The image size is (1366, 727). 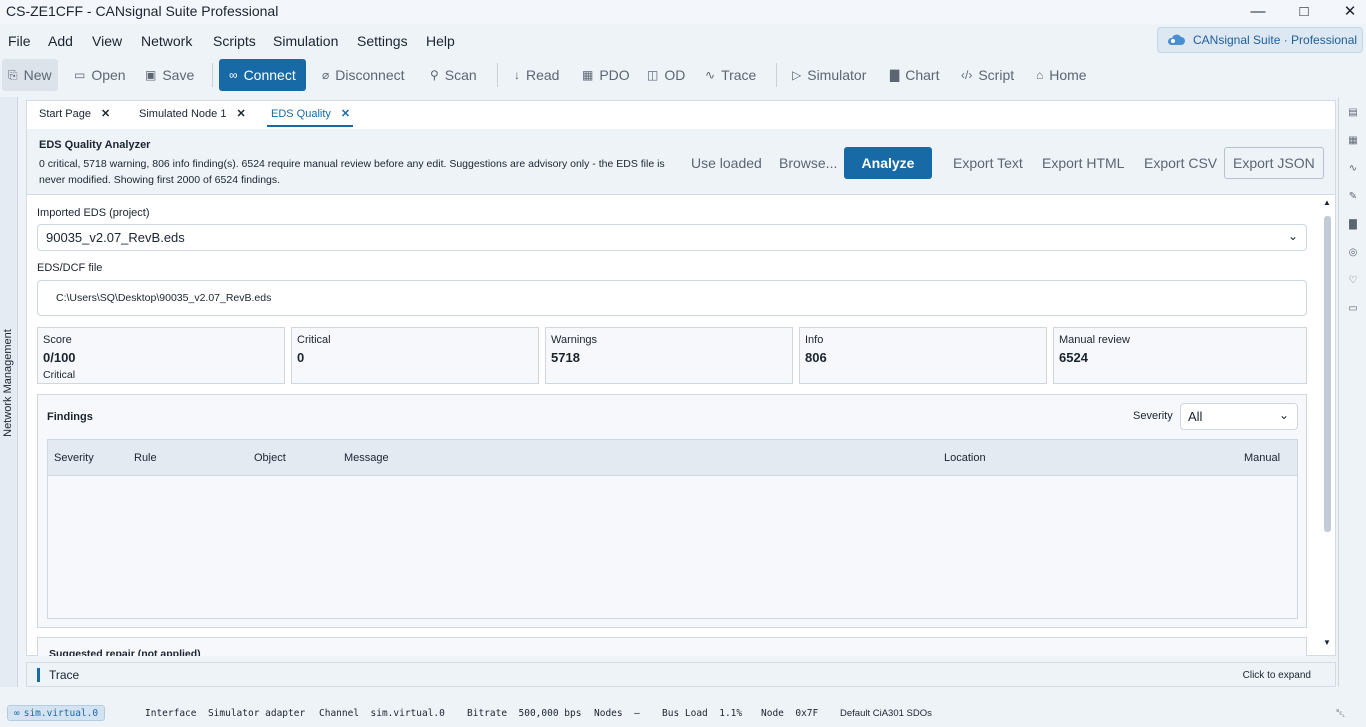 What do you see at coordinates (95, 145) in the screenshot?
I see `analyzer-title: EDS Quality Analyzer` at bounding box center [95, 145].